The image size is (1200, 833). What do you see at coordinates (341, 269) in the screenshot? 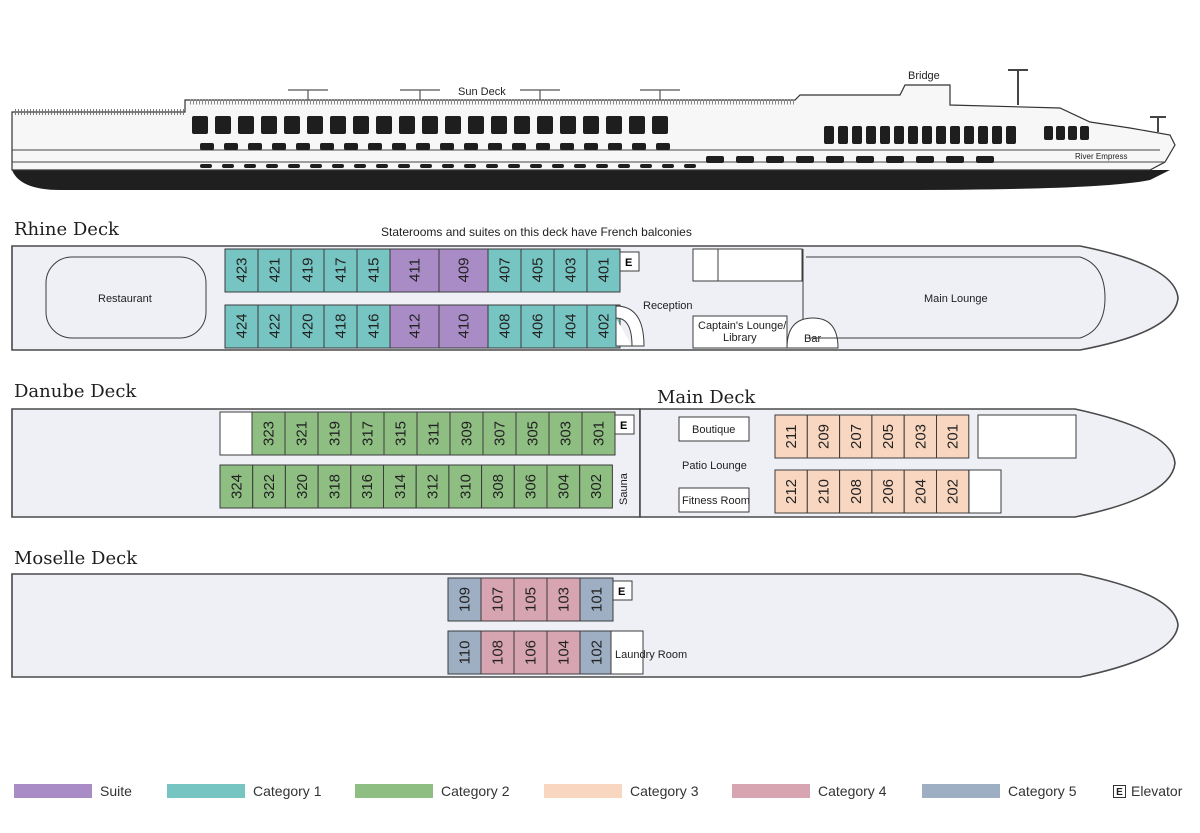
I see `cabin-number: 417` at bounding box center [341, 269].